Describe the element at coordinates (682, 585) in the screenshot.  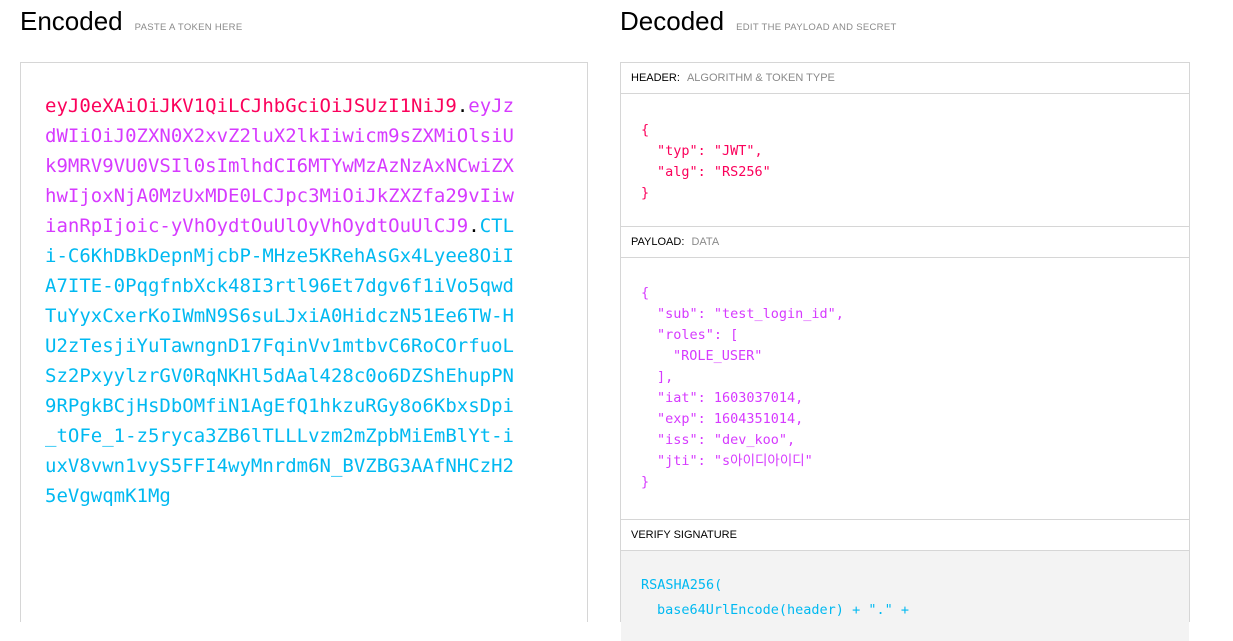
I see `verify-line: RSASHA256(` at that location.